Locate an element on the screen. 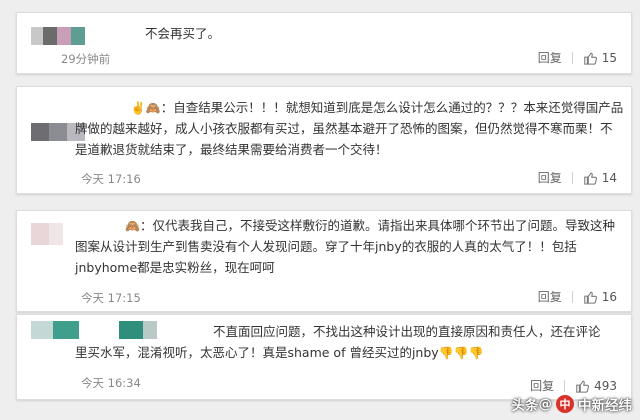  emoji-icon: ✌️🙈 is located at coordinates (145, 108).